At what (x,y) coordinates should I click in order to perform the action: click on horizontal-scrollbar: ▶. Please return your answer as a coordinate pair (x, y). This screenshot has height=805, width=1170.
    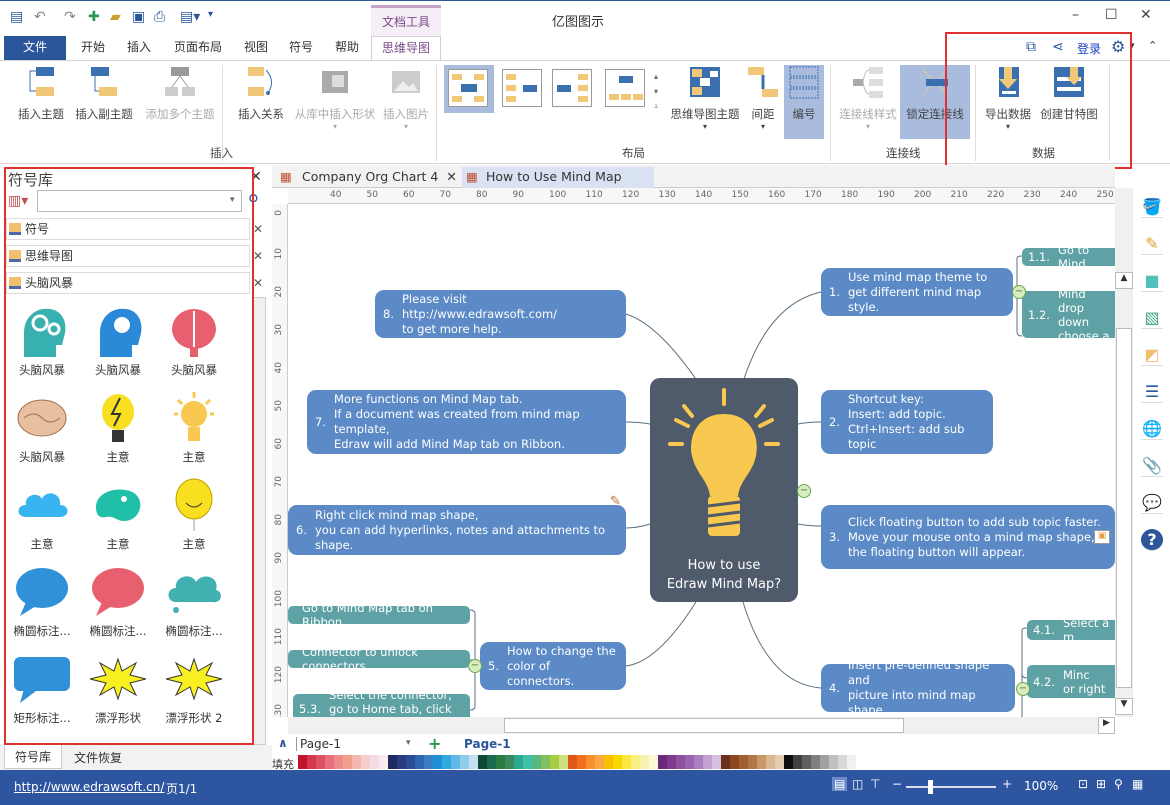
    Looking at the image, I should click on (701, 725).